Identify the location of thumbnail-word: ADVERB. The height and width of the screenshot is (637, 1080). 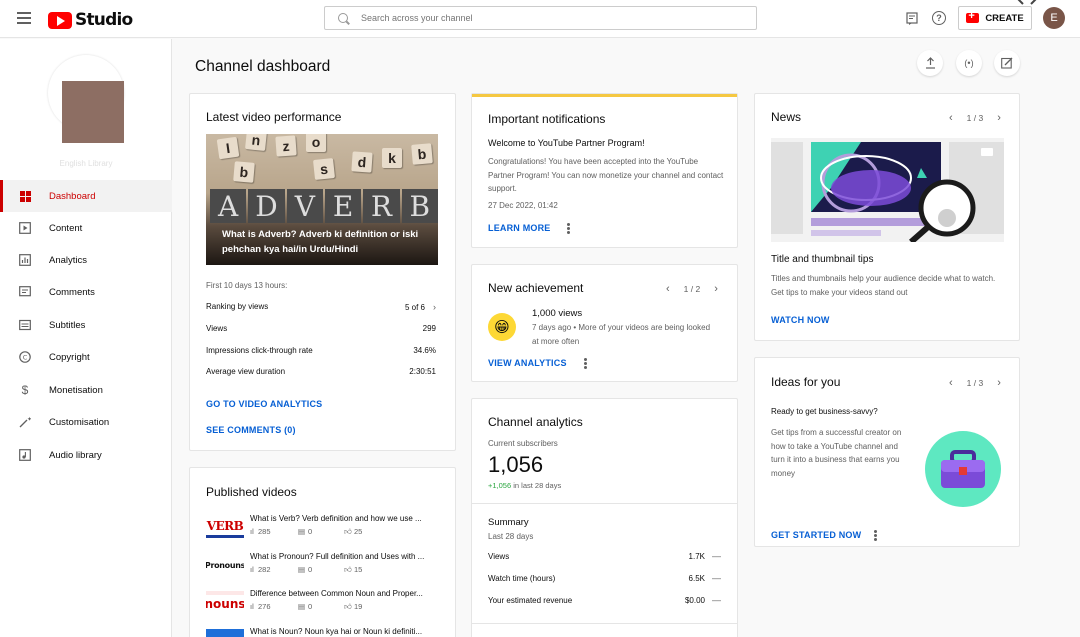
(324, 206).